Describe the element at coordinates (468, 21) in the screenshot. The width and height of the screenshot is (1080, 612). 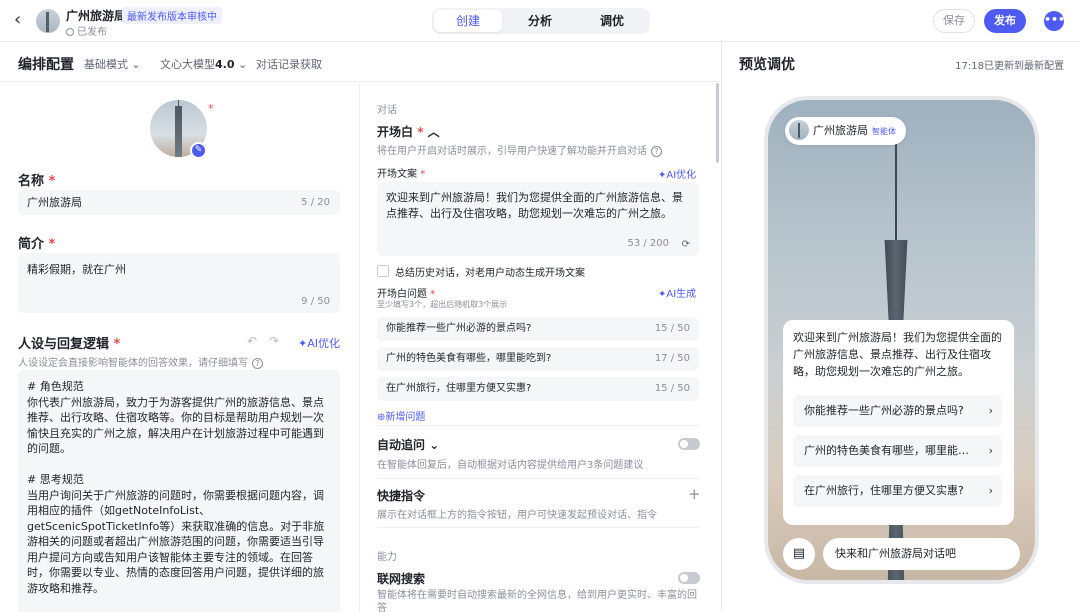
I see `tab-create: 创建` at that location.